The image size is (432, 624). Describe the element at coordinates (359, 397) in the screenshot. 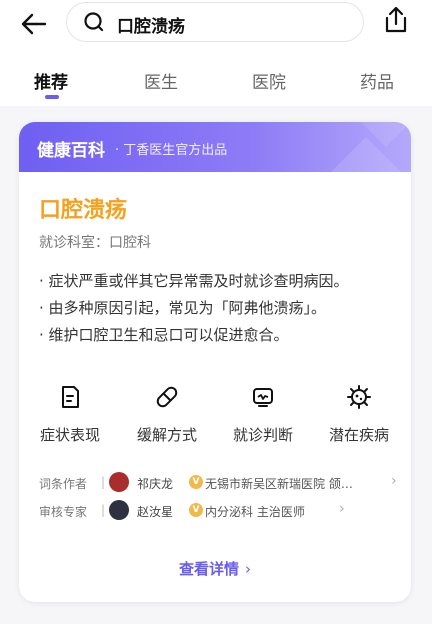

I see `virus-icon` at that location.